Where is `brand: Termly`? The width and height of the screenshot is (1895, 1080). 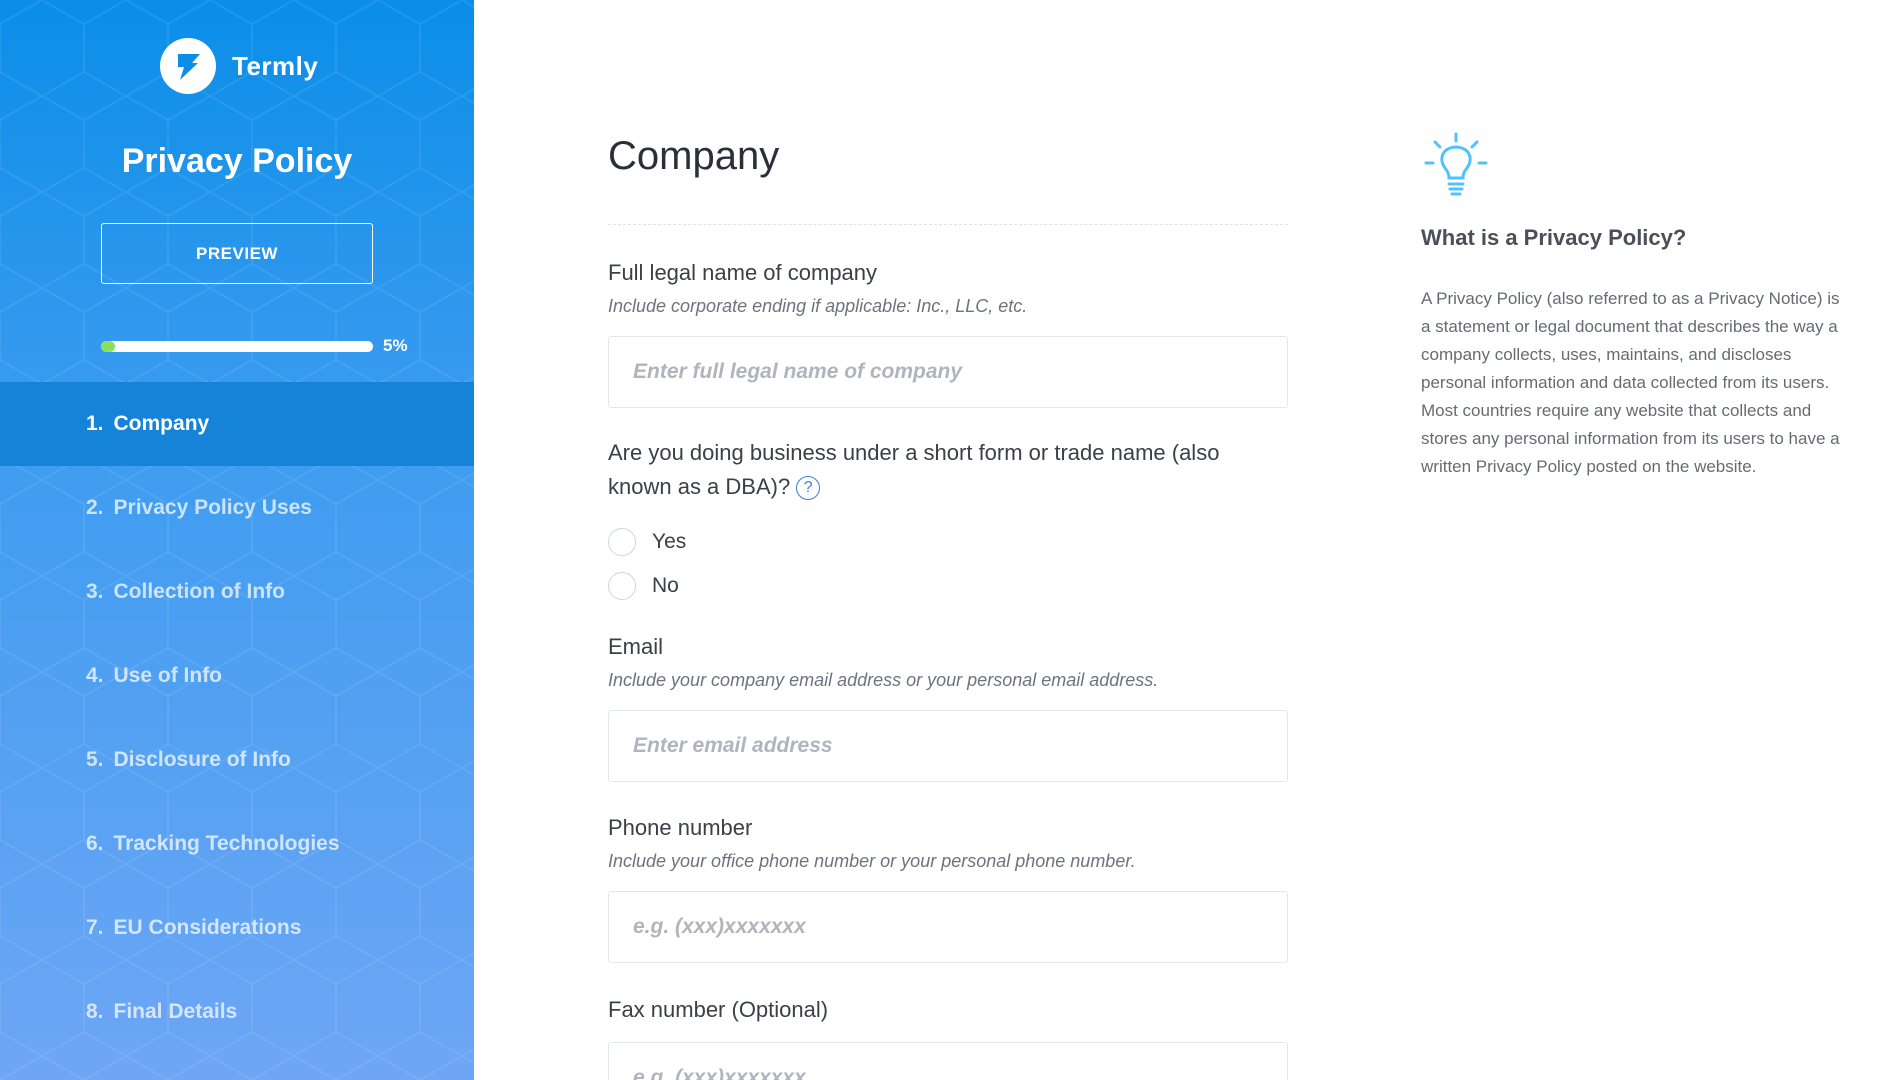
brand: Termly is located at coordinates (239, 66).